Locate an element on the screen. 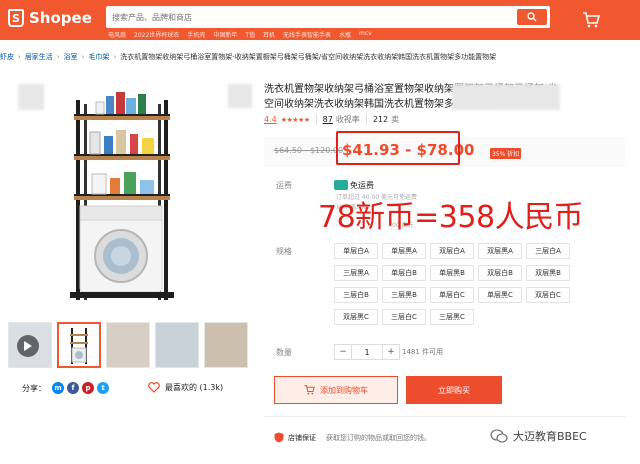  discount-badge: 35% 折扣 is located at coordinates (506, 153).